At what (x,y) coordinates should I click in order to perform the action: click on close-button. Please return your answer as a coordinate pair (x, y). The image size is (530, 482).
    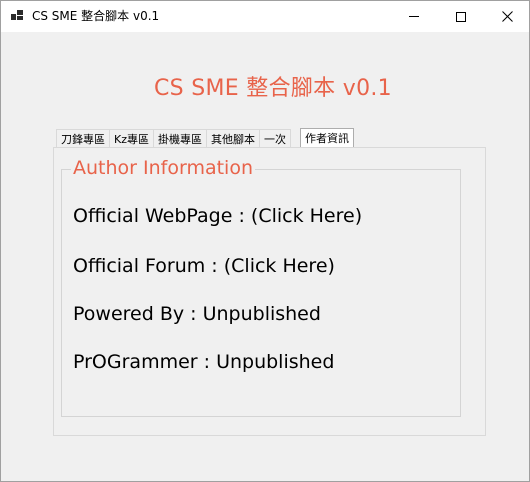
    Looking at the image, I should click on (507, 16).